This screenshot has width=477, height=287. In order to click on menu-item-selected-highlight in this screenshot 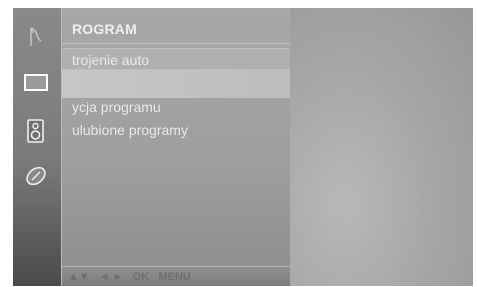, I will do `click(176, 84)`.